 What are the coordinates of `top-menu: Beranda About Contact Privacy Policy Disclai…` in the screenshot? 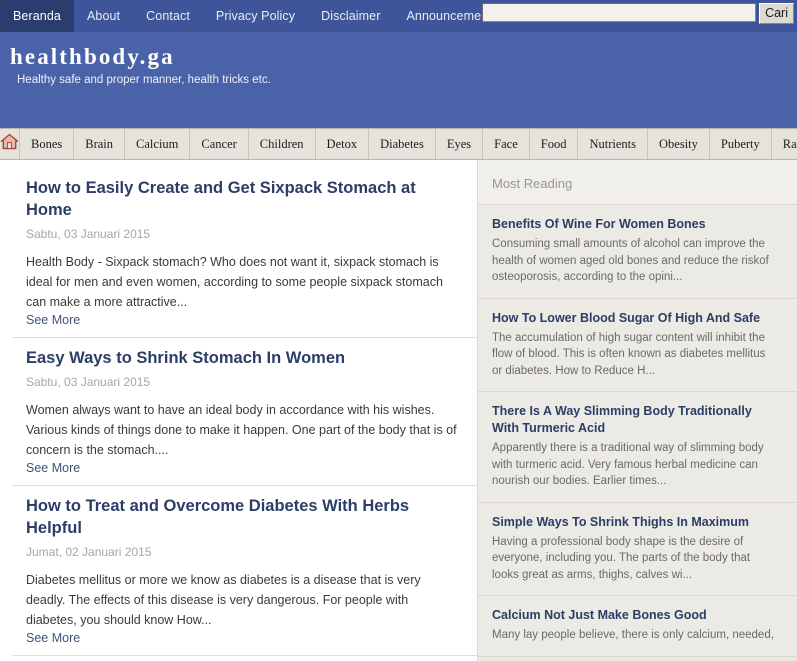 It's located at (252, 16).